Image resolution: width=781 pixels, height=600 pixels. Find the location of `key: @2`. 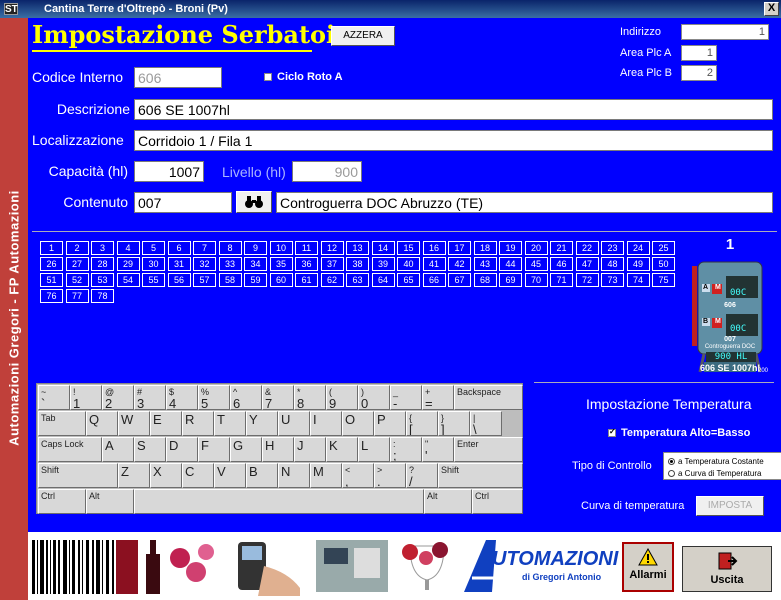

key: @2 is located at coordinates (118, 397).